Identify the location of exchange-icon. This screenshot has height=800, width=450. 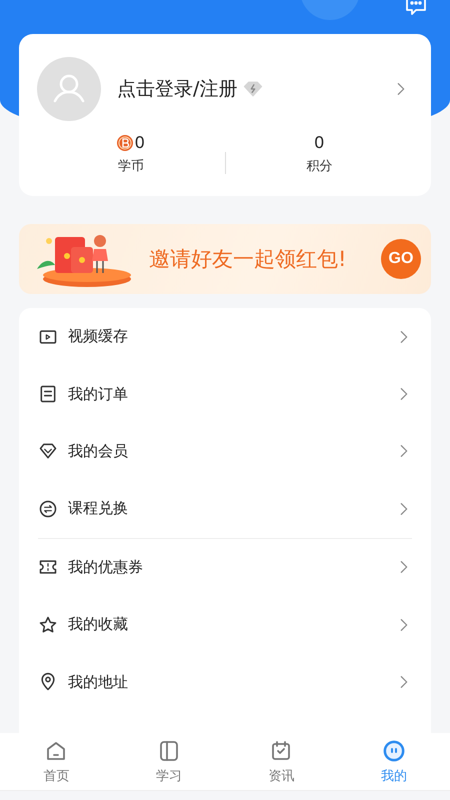
(48, 508).